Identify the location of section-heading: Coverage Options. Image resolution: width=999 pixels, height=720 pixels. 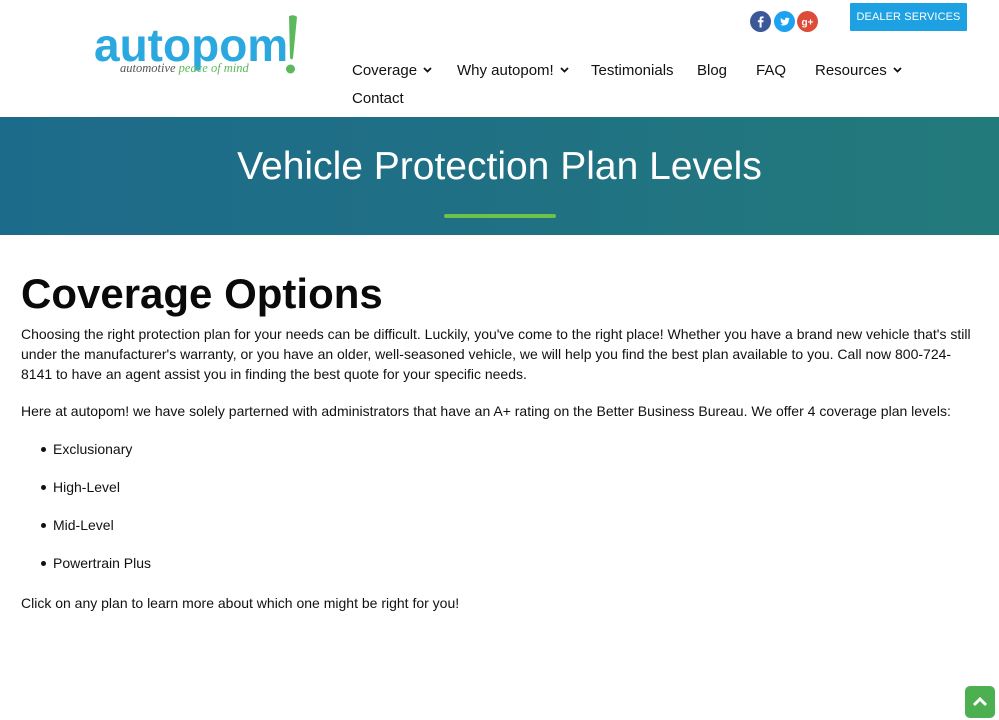
(202, 293).